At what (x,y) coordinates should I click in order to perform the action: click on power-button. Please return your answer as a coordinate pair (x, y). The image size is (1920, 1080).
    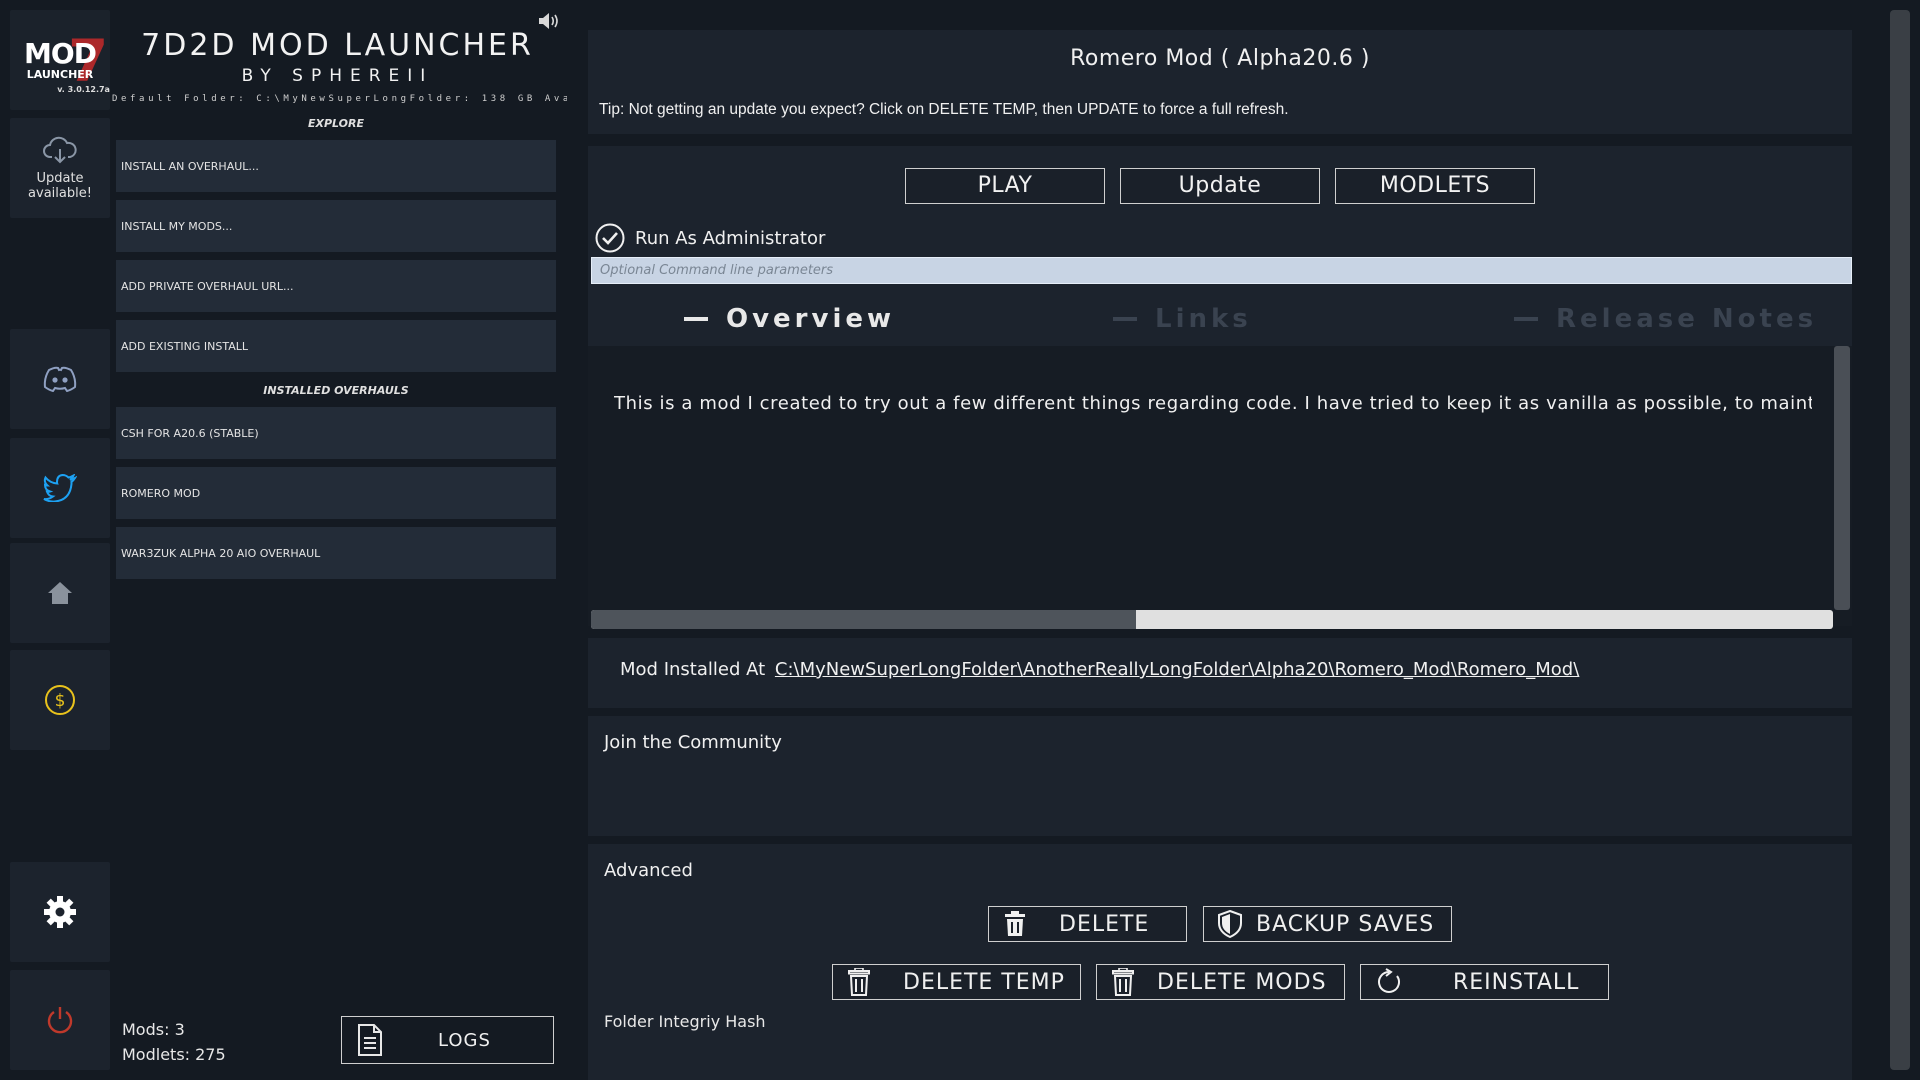
    Looking at the image, I should click on (60, 1020).